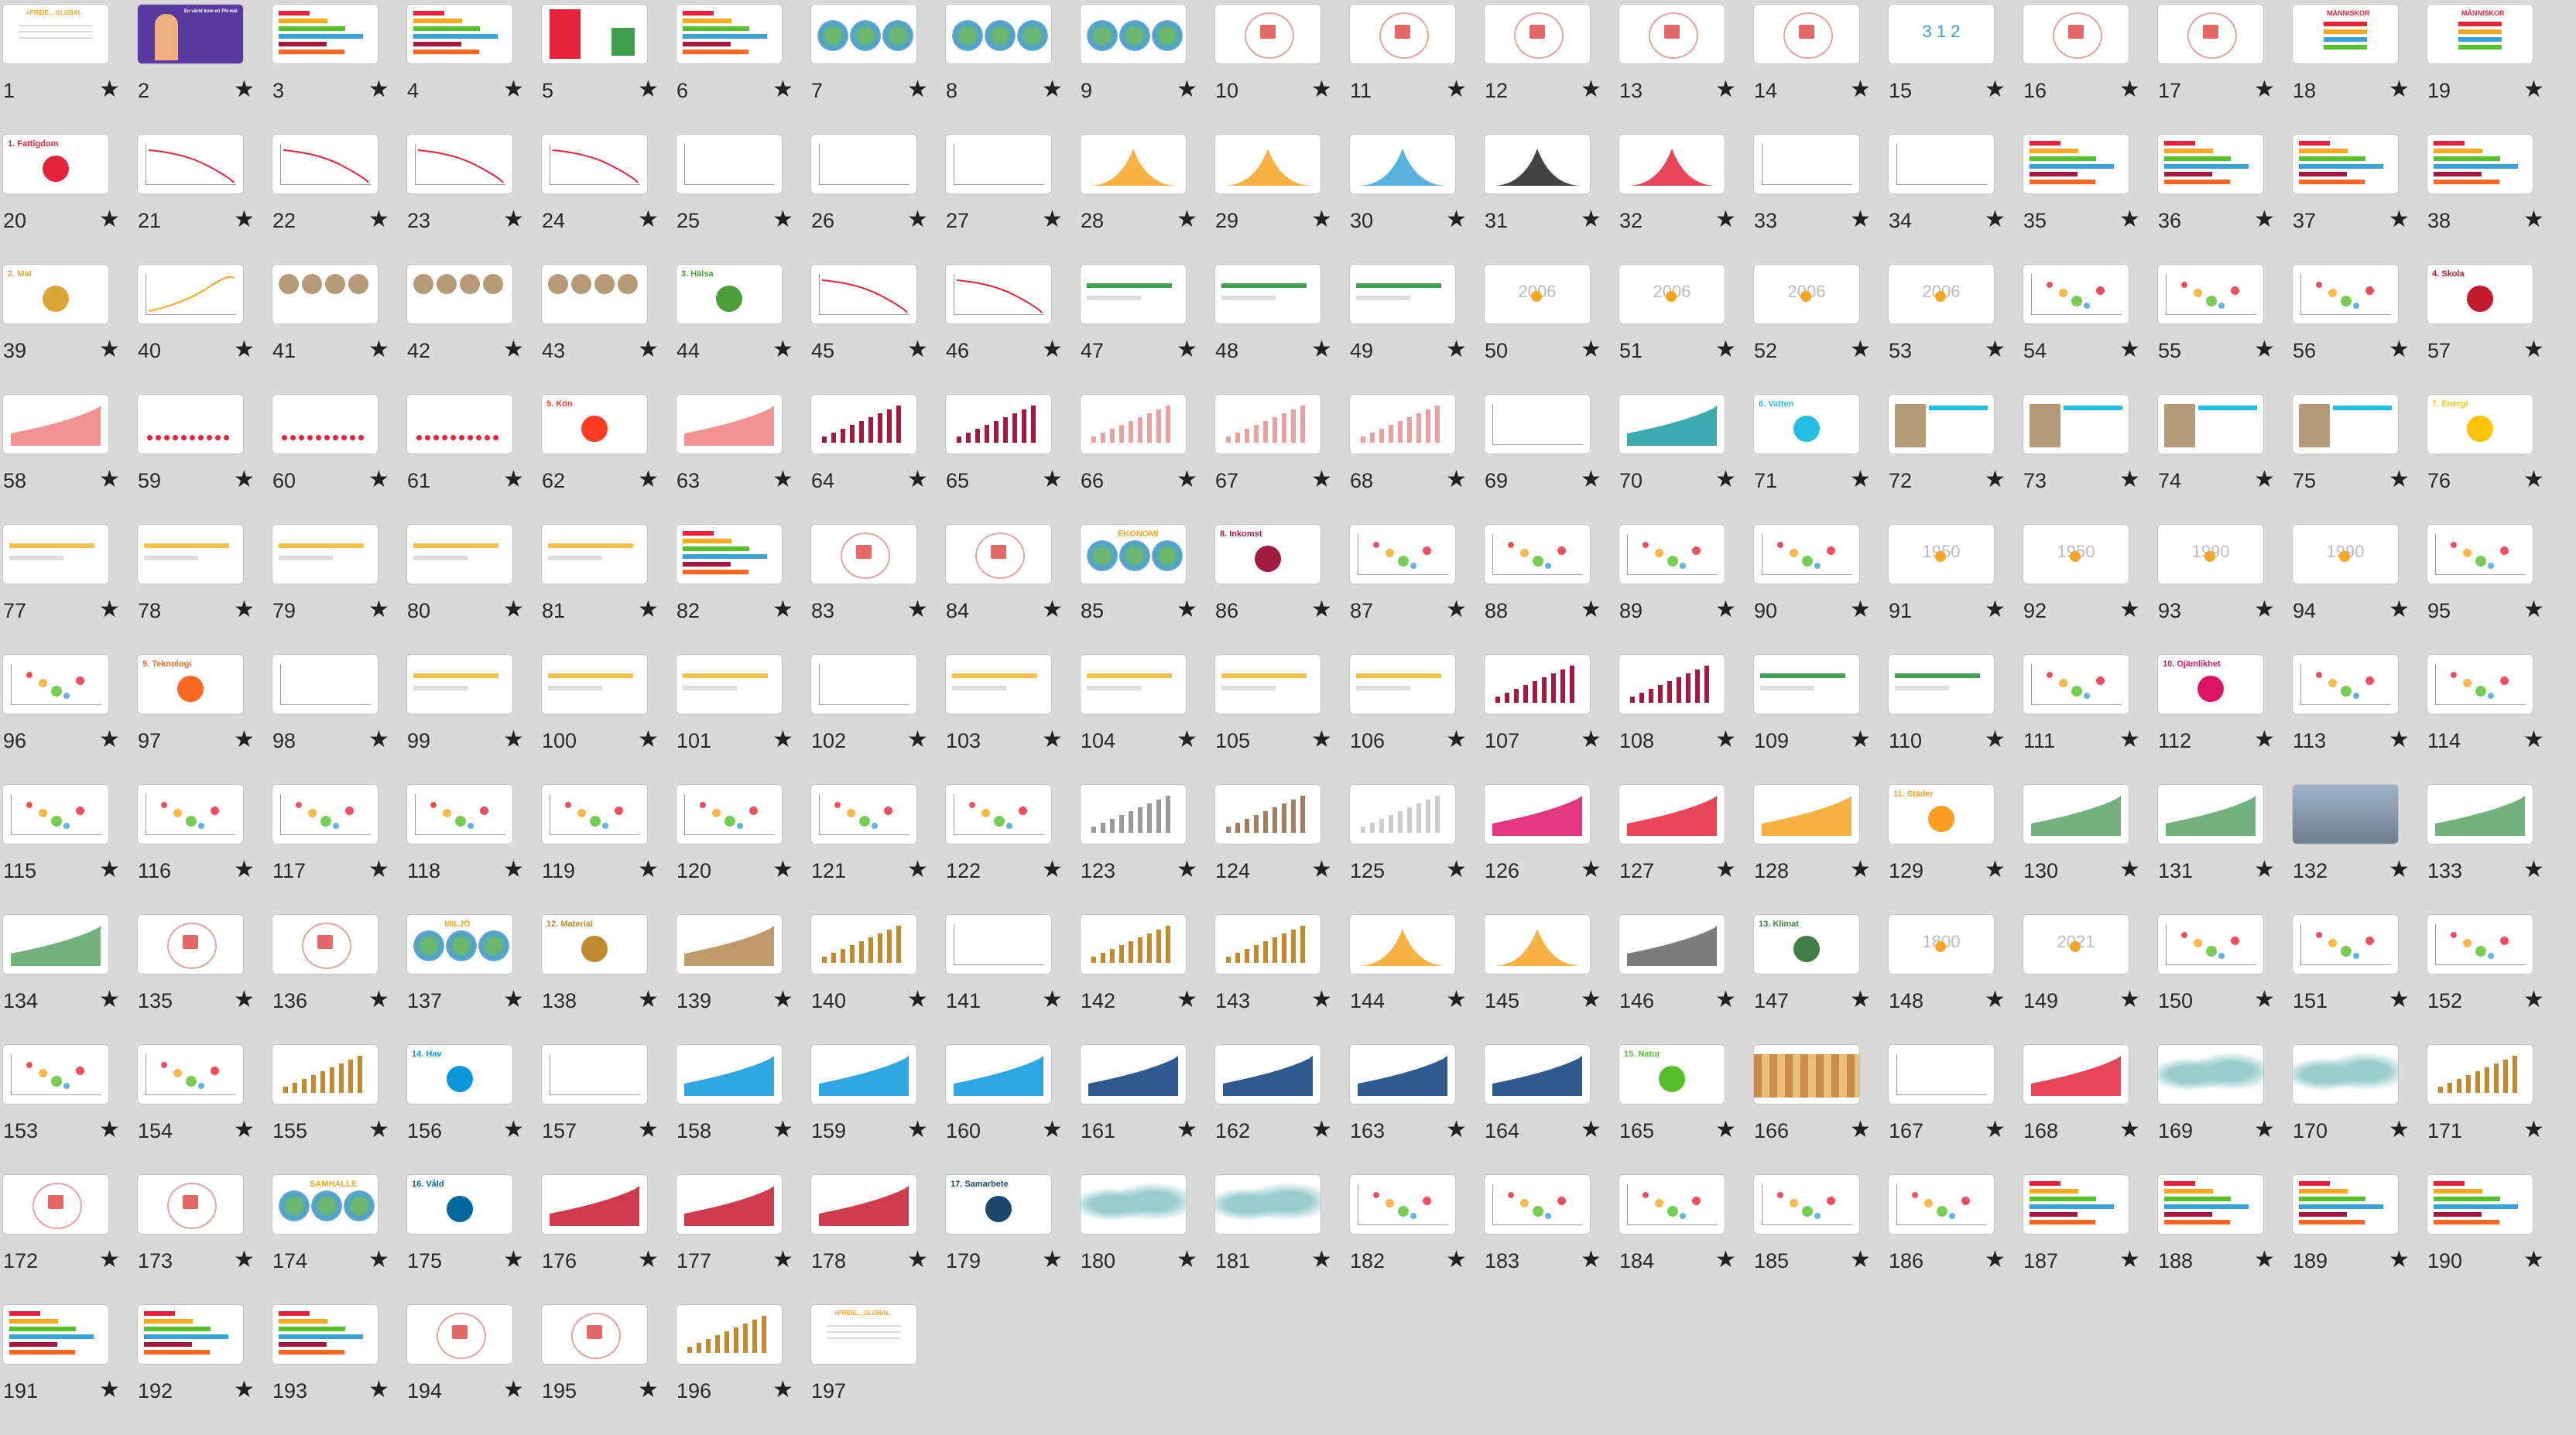 Image resolution: width=2576 pixels, height=1435 pixels. I want to click on slide-cell: 14. Hav 156 ★, so click(474, 1110).